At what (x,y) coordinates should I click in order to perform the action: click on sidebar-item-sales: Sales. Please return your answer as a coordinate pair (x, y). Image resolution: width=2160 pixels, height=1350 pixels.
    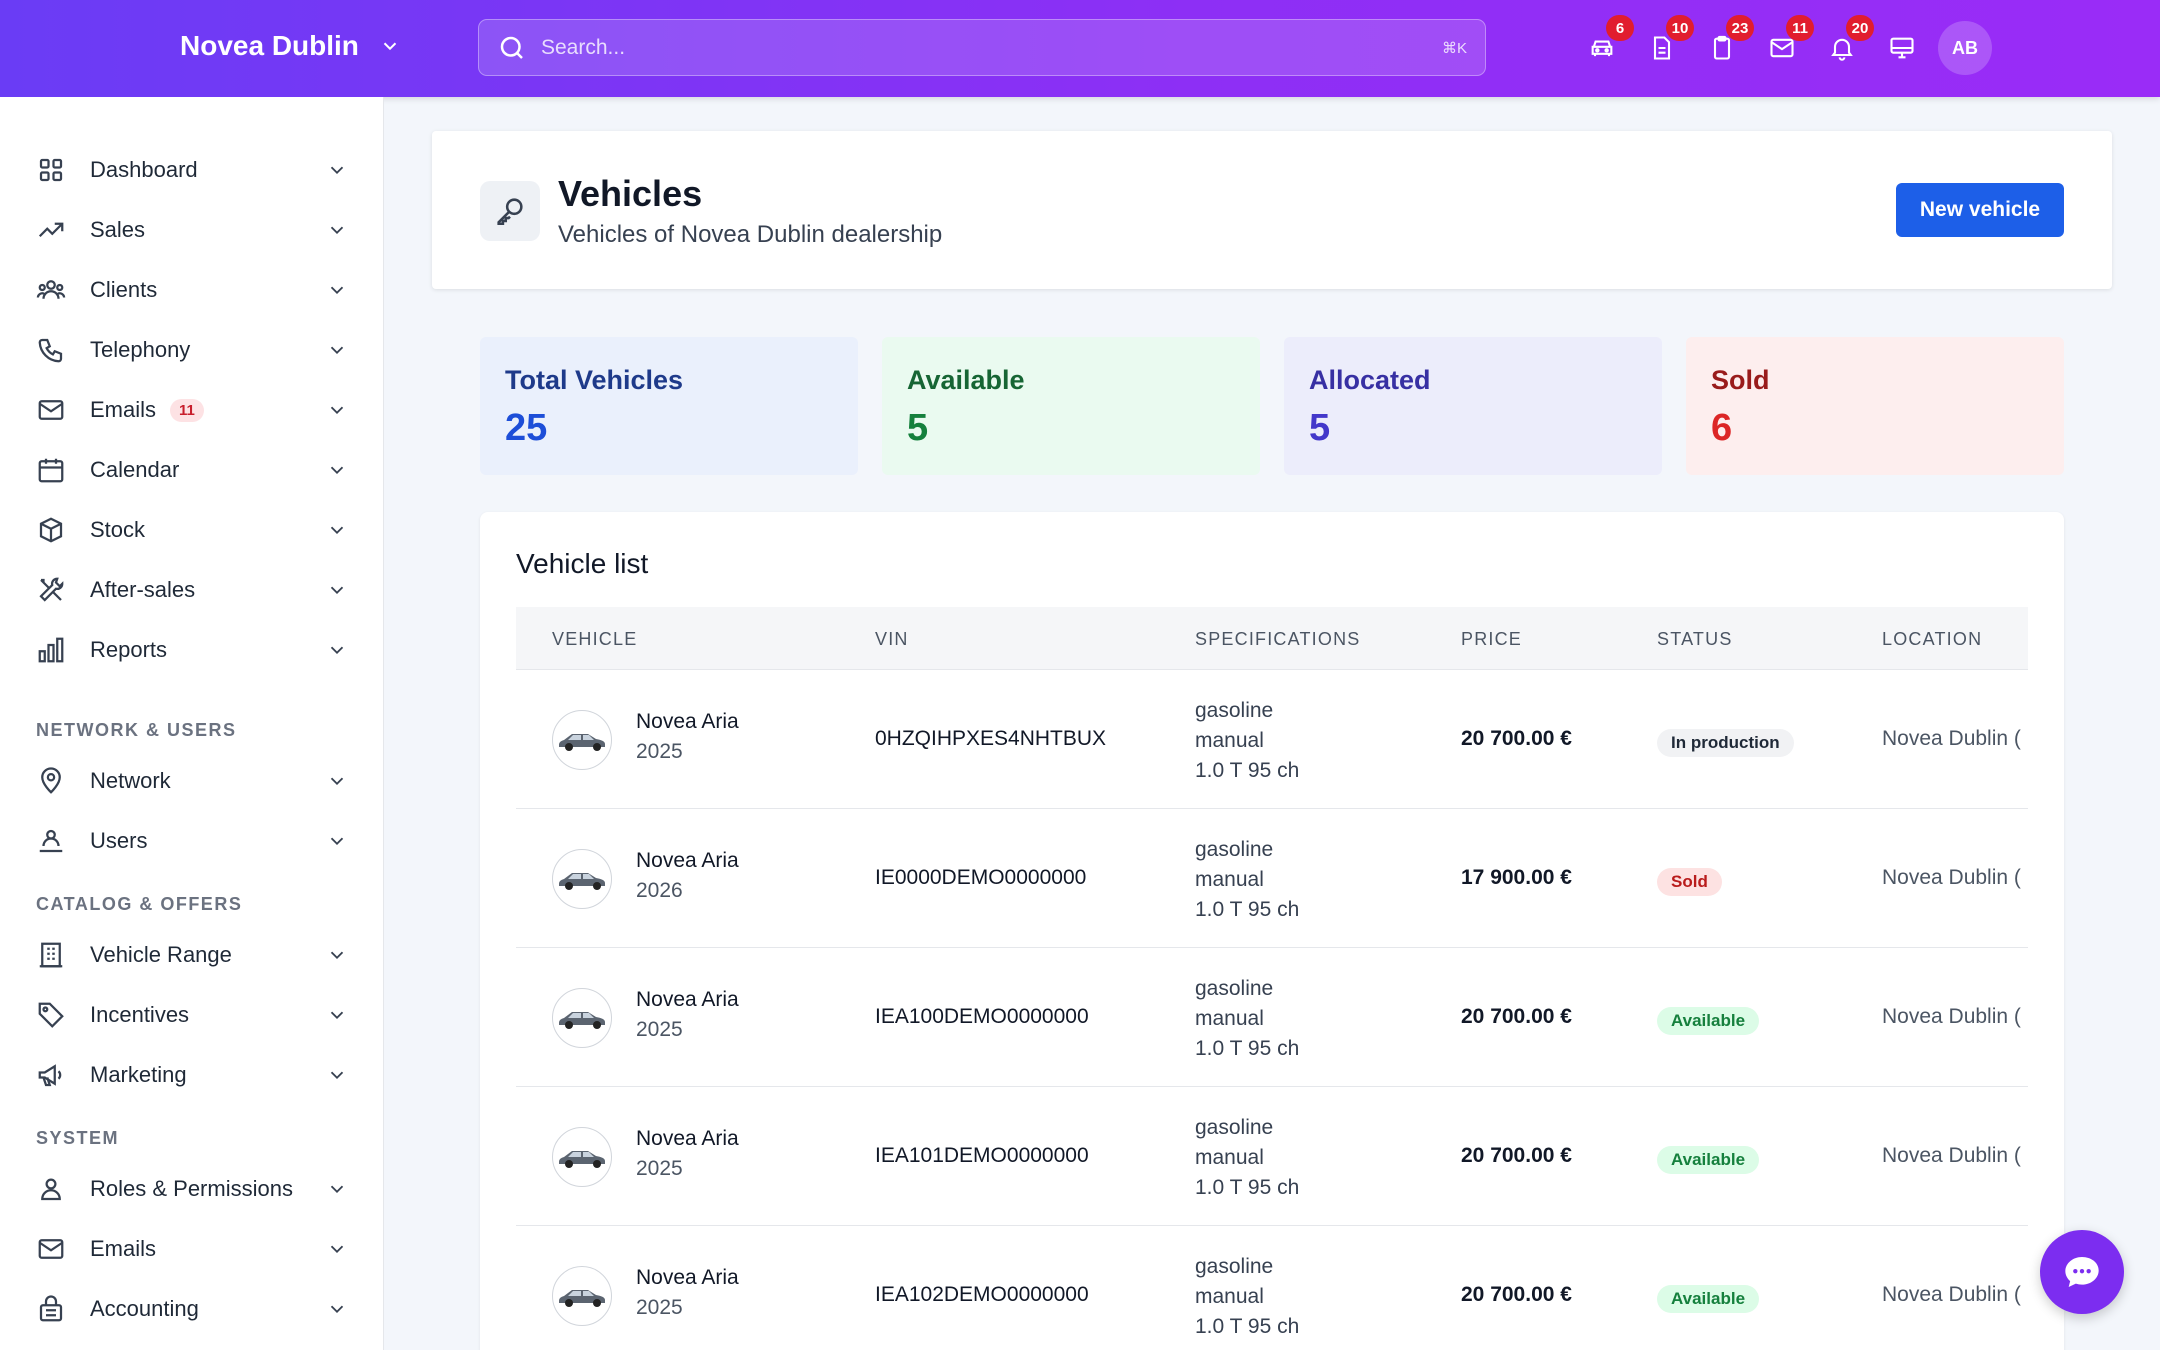
    Looking at the image, I should click on (196, 230).